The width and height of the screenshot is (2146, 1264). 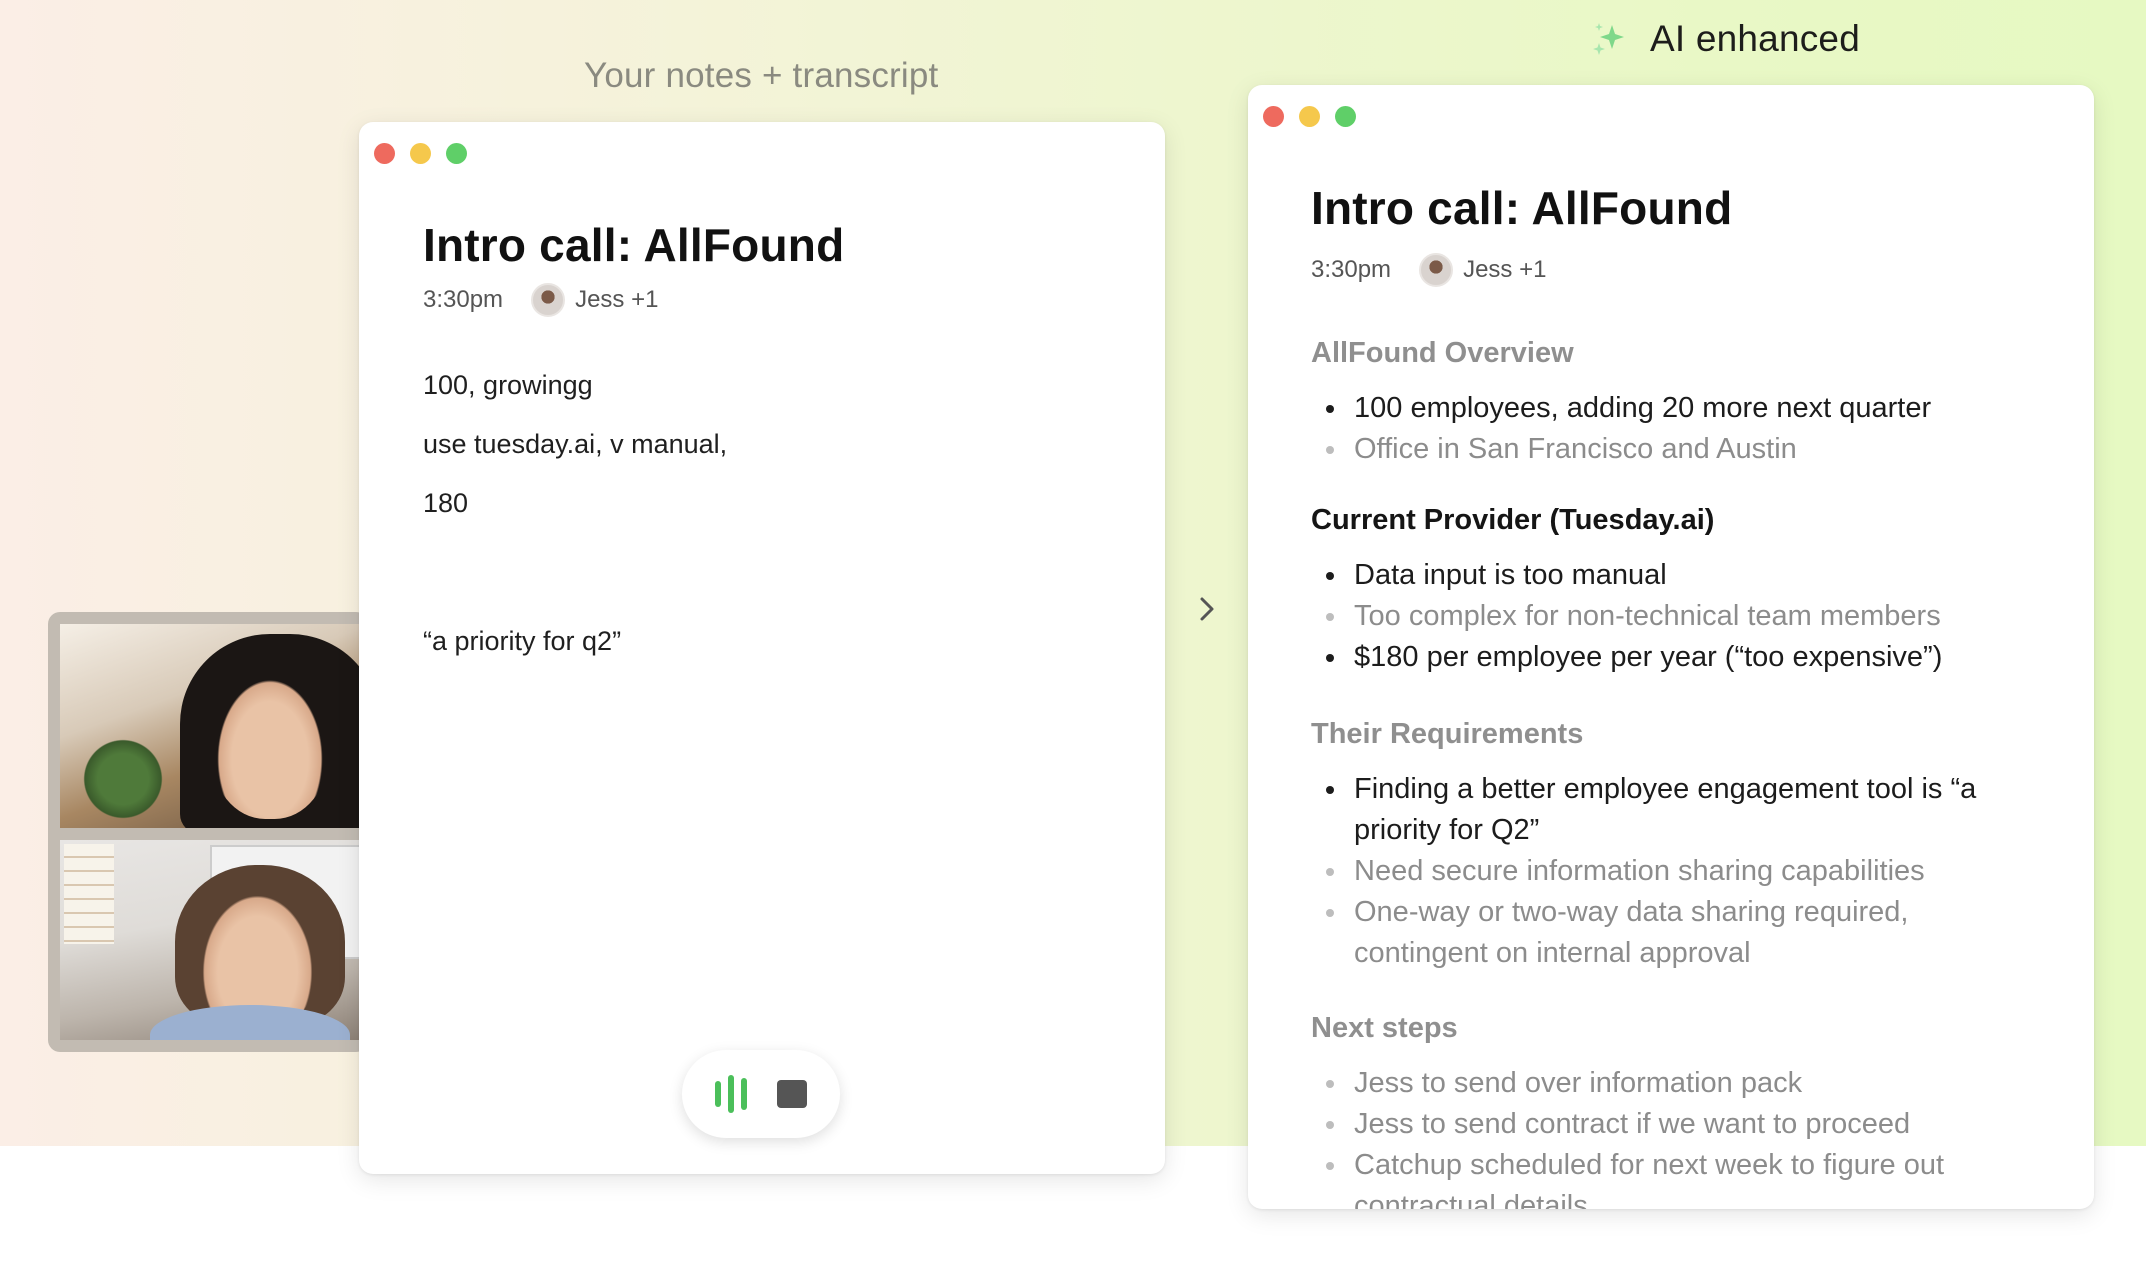 What do you see at coordinates (1681, 575) in the screenshot?
I see `list-item: Data input is too manual` at bounding box center [1681, 575].